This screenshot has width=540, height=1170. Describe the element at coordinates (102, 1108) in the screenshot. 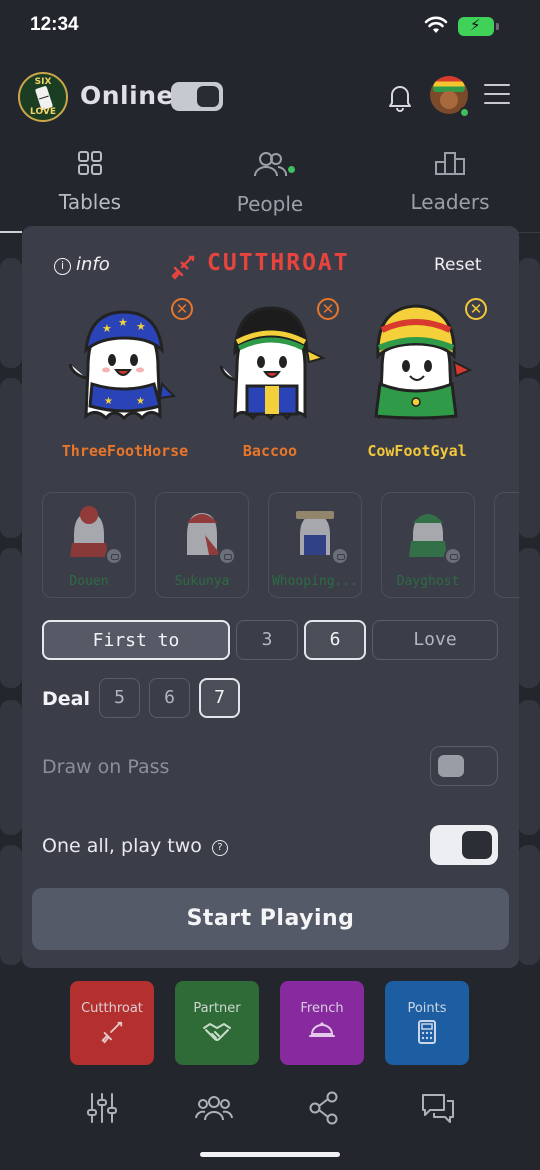

I see `sliders-icon` at that location.